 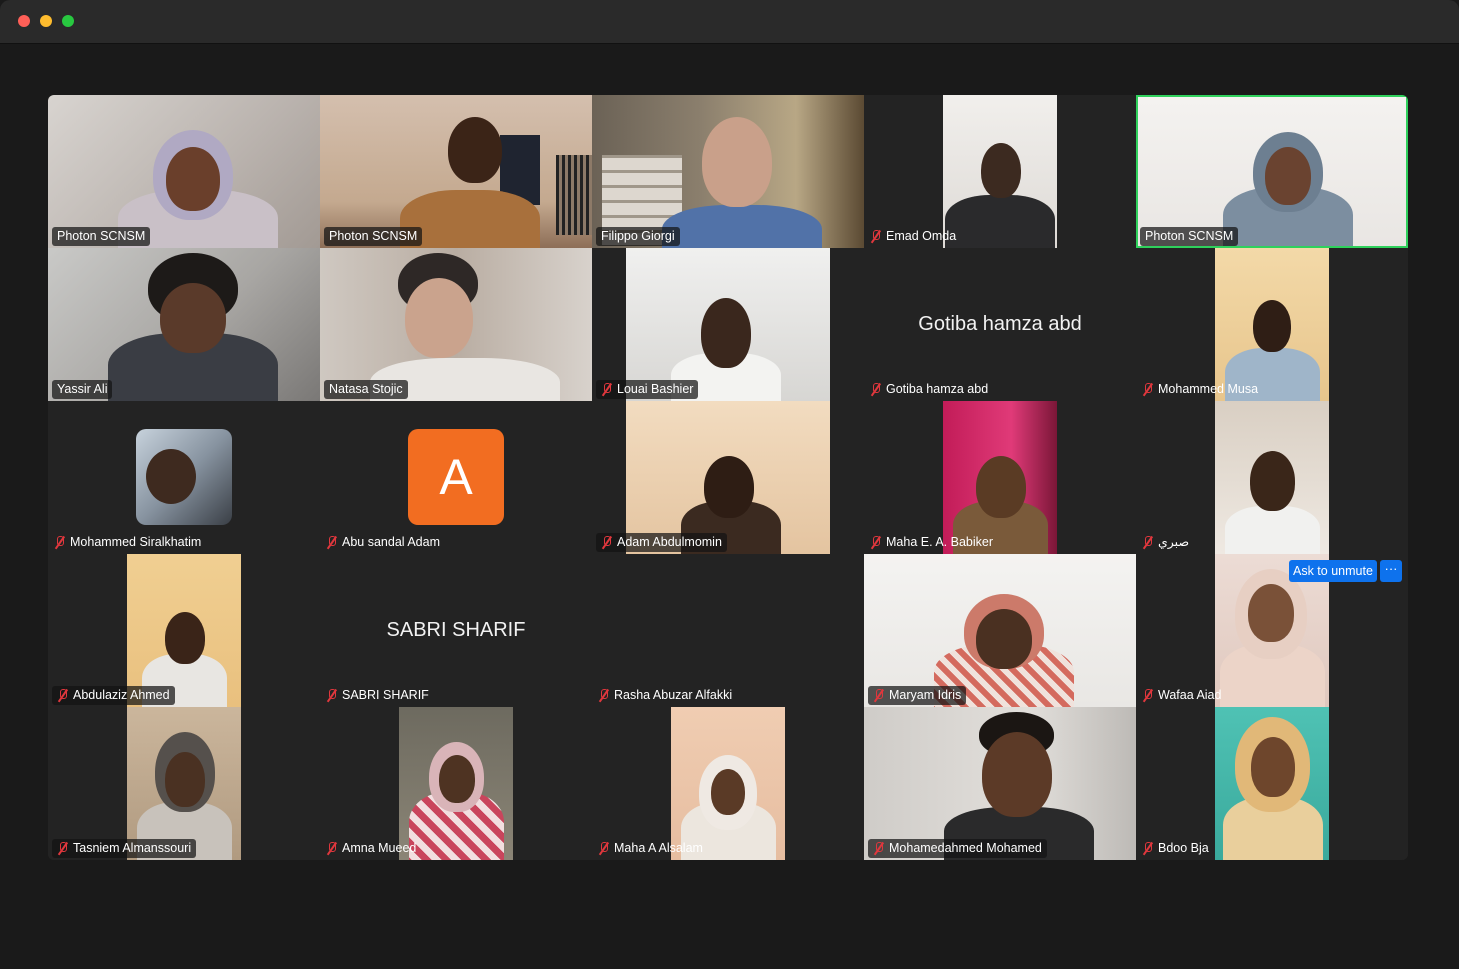 I want to click on participant-tile: Adam Abdulmomin, so click(x=728, y=477).